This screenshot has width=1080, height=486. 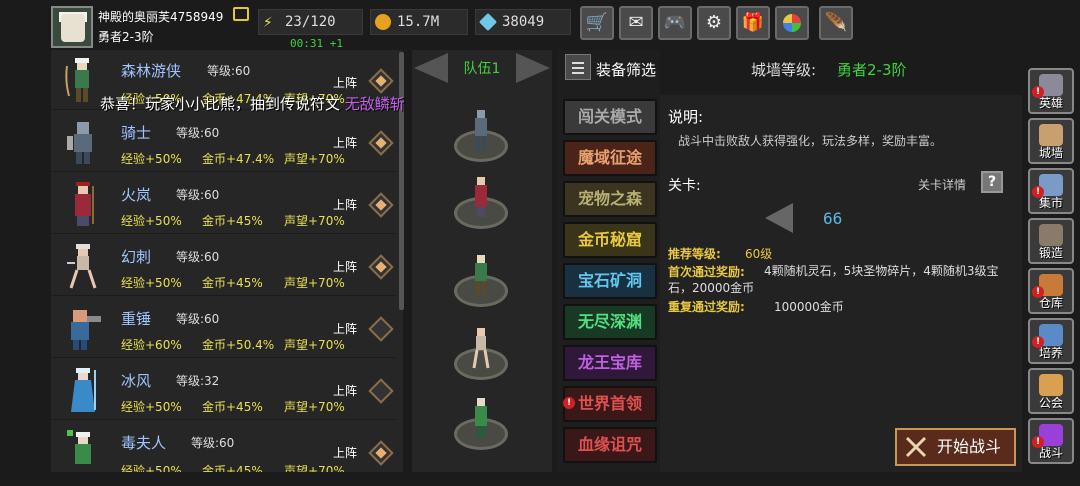 What do you see at coordinates (1050, 403) in the screenshot?
I see `nav-label: 公会` at bounding box center [1050, 403].